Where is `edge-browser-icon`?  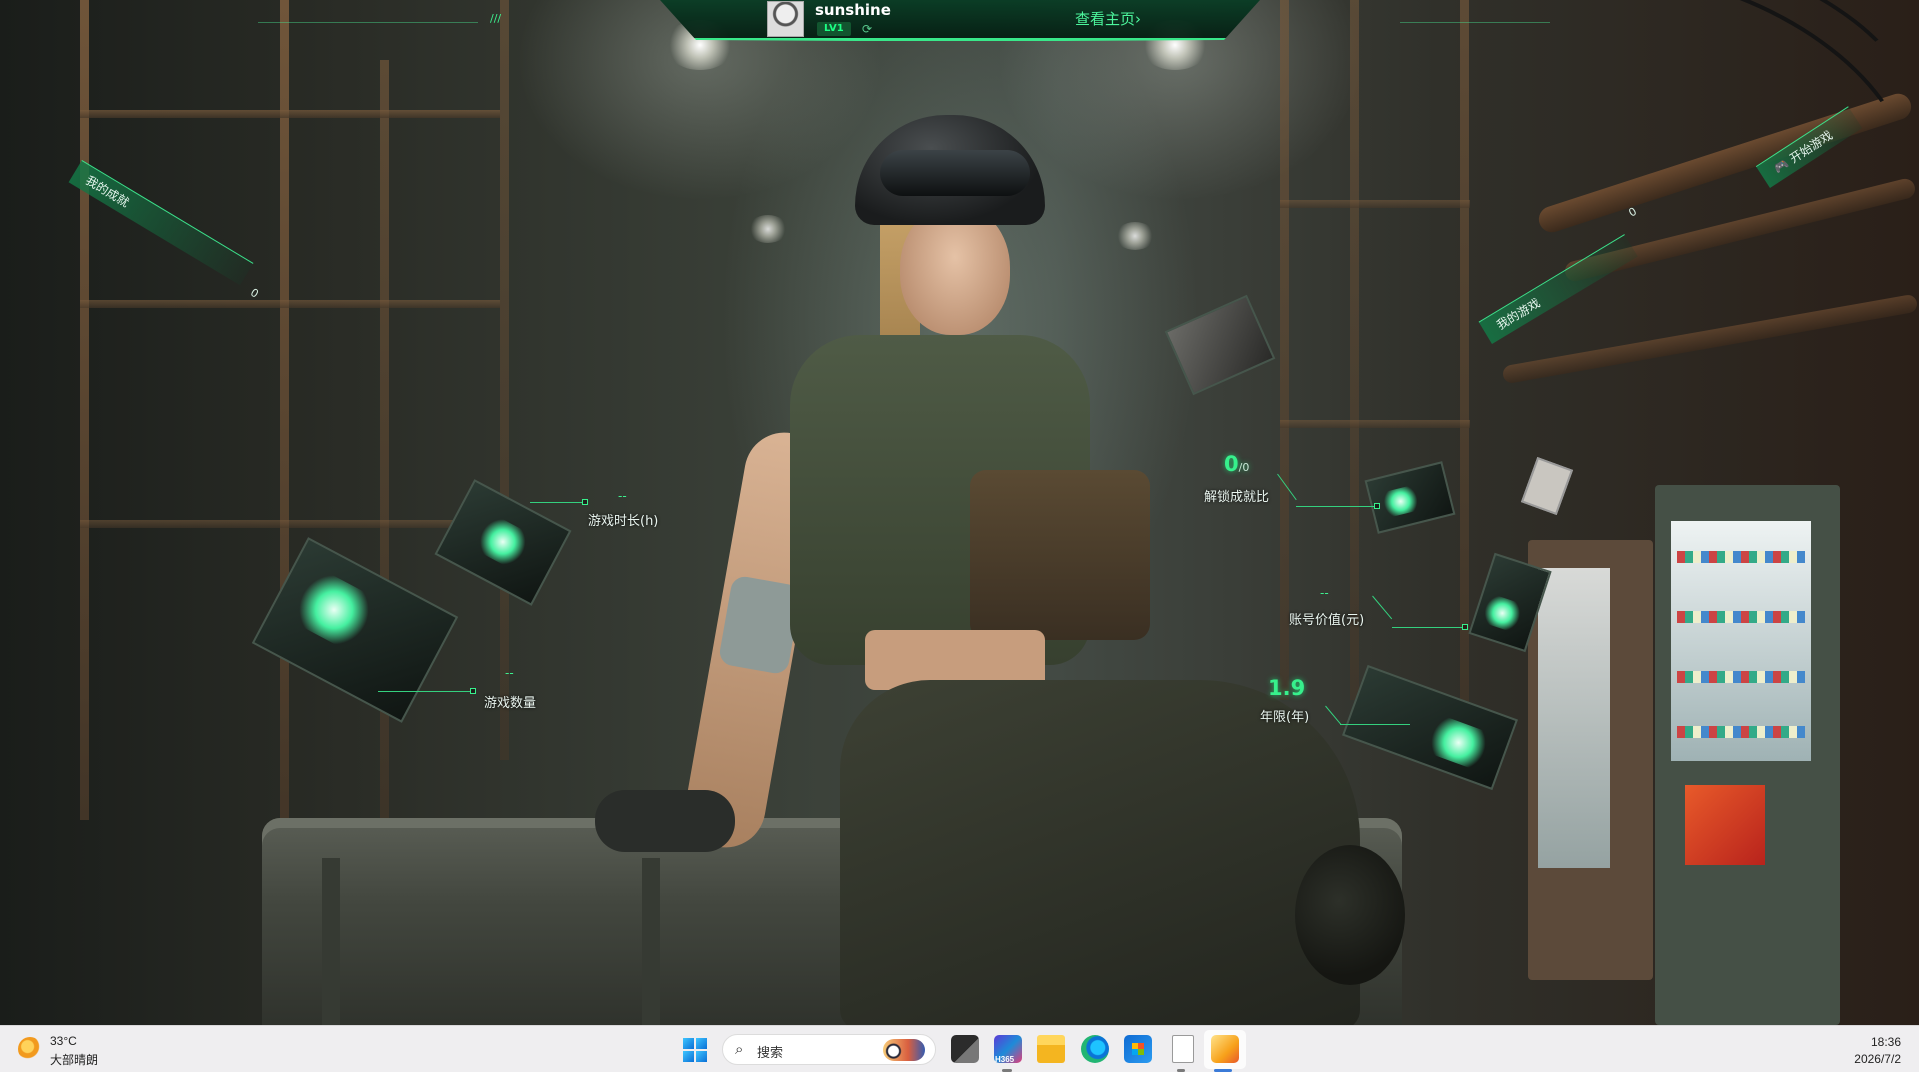 edge-browser-icon is located at coordinates (1095, 1049).